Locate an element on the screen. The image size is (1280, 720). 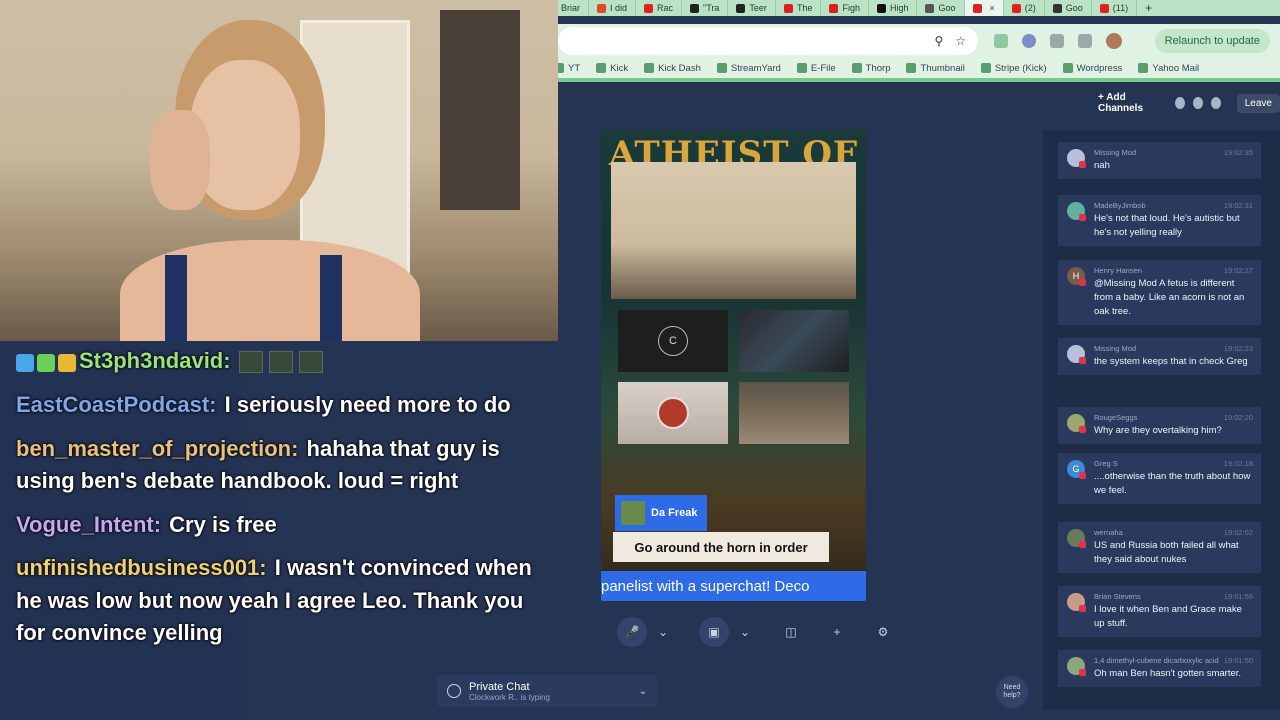
browser-tab: Teer is located at coordinates (752, 8).